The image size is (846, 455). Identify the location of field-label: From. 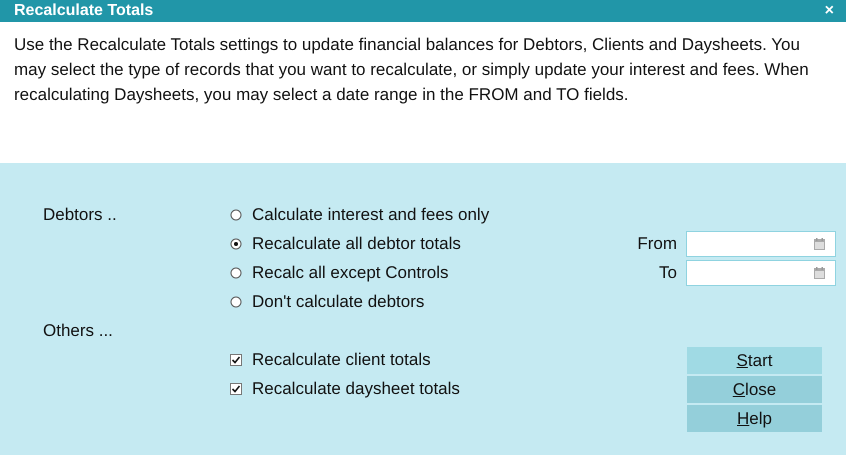
(656, 244).